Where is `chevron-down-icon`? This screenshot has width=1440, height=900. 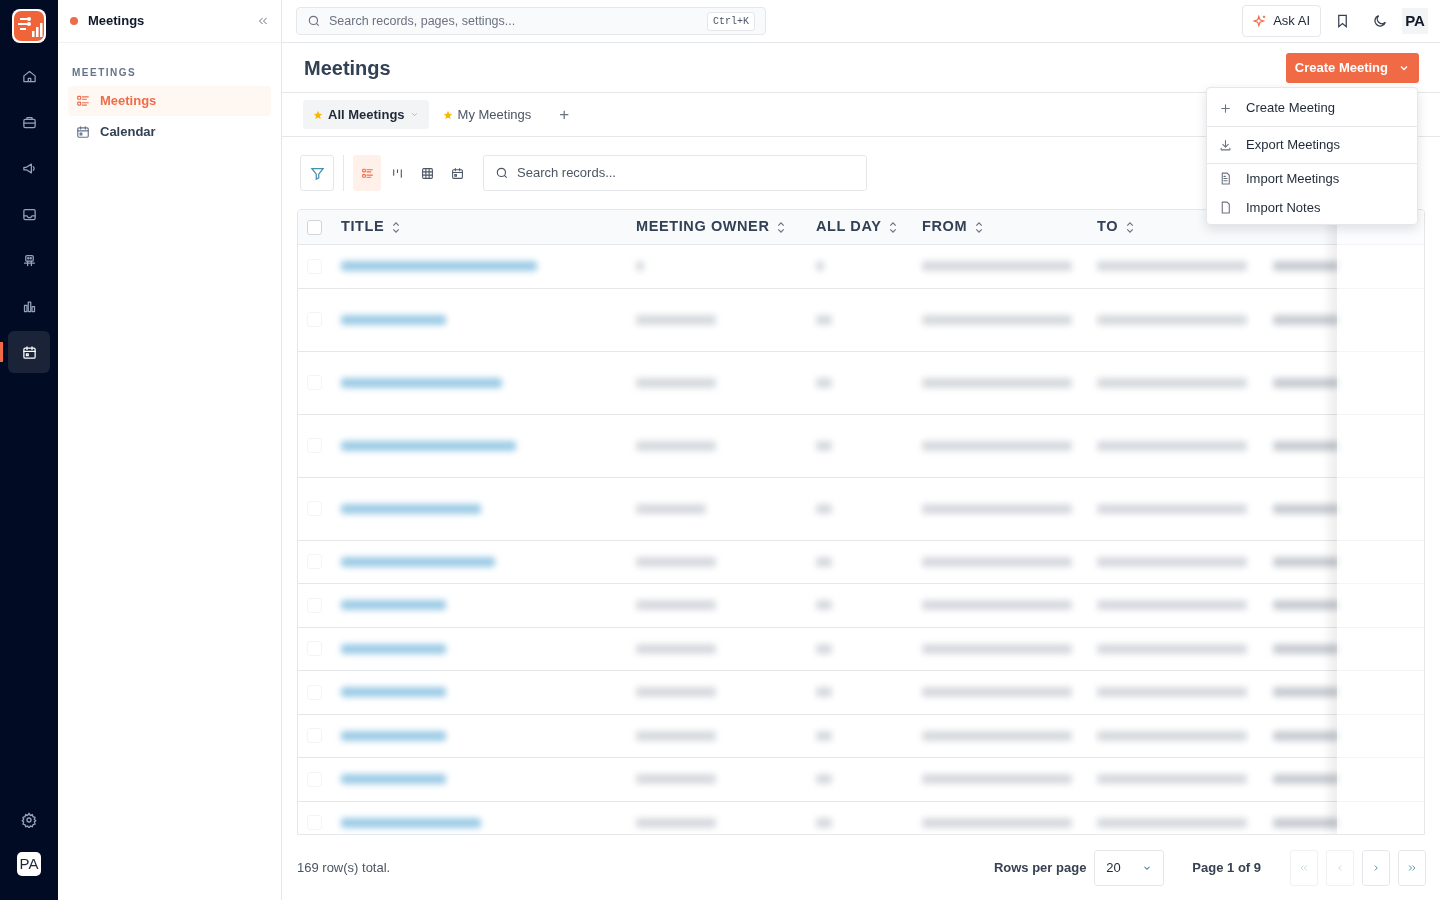 chevron-down-icon is located at coordinates (414, 114).